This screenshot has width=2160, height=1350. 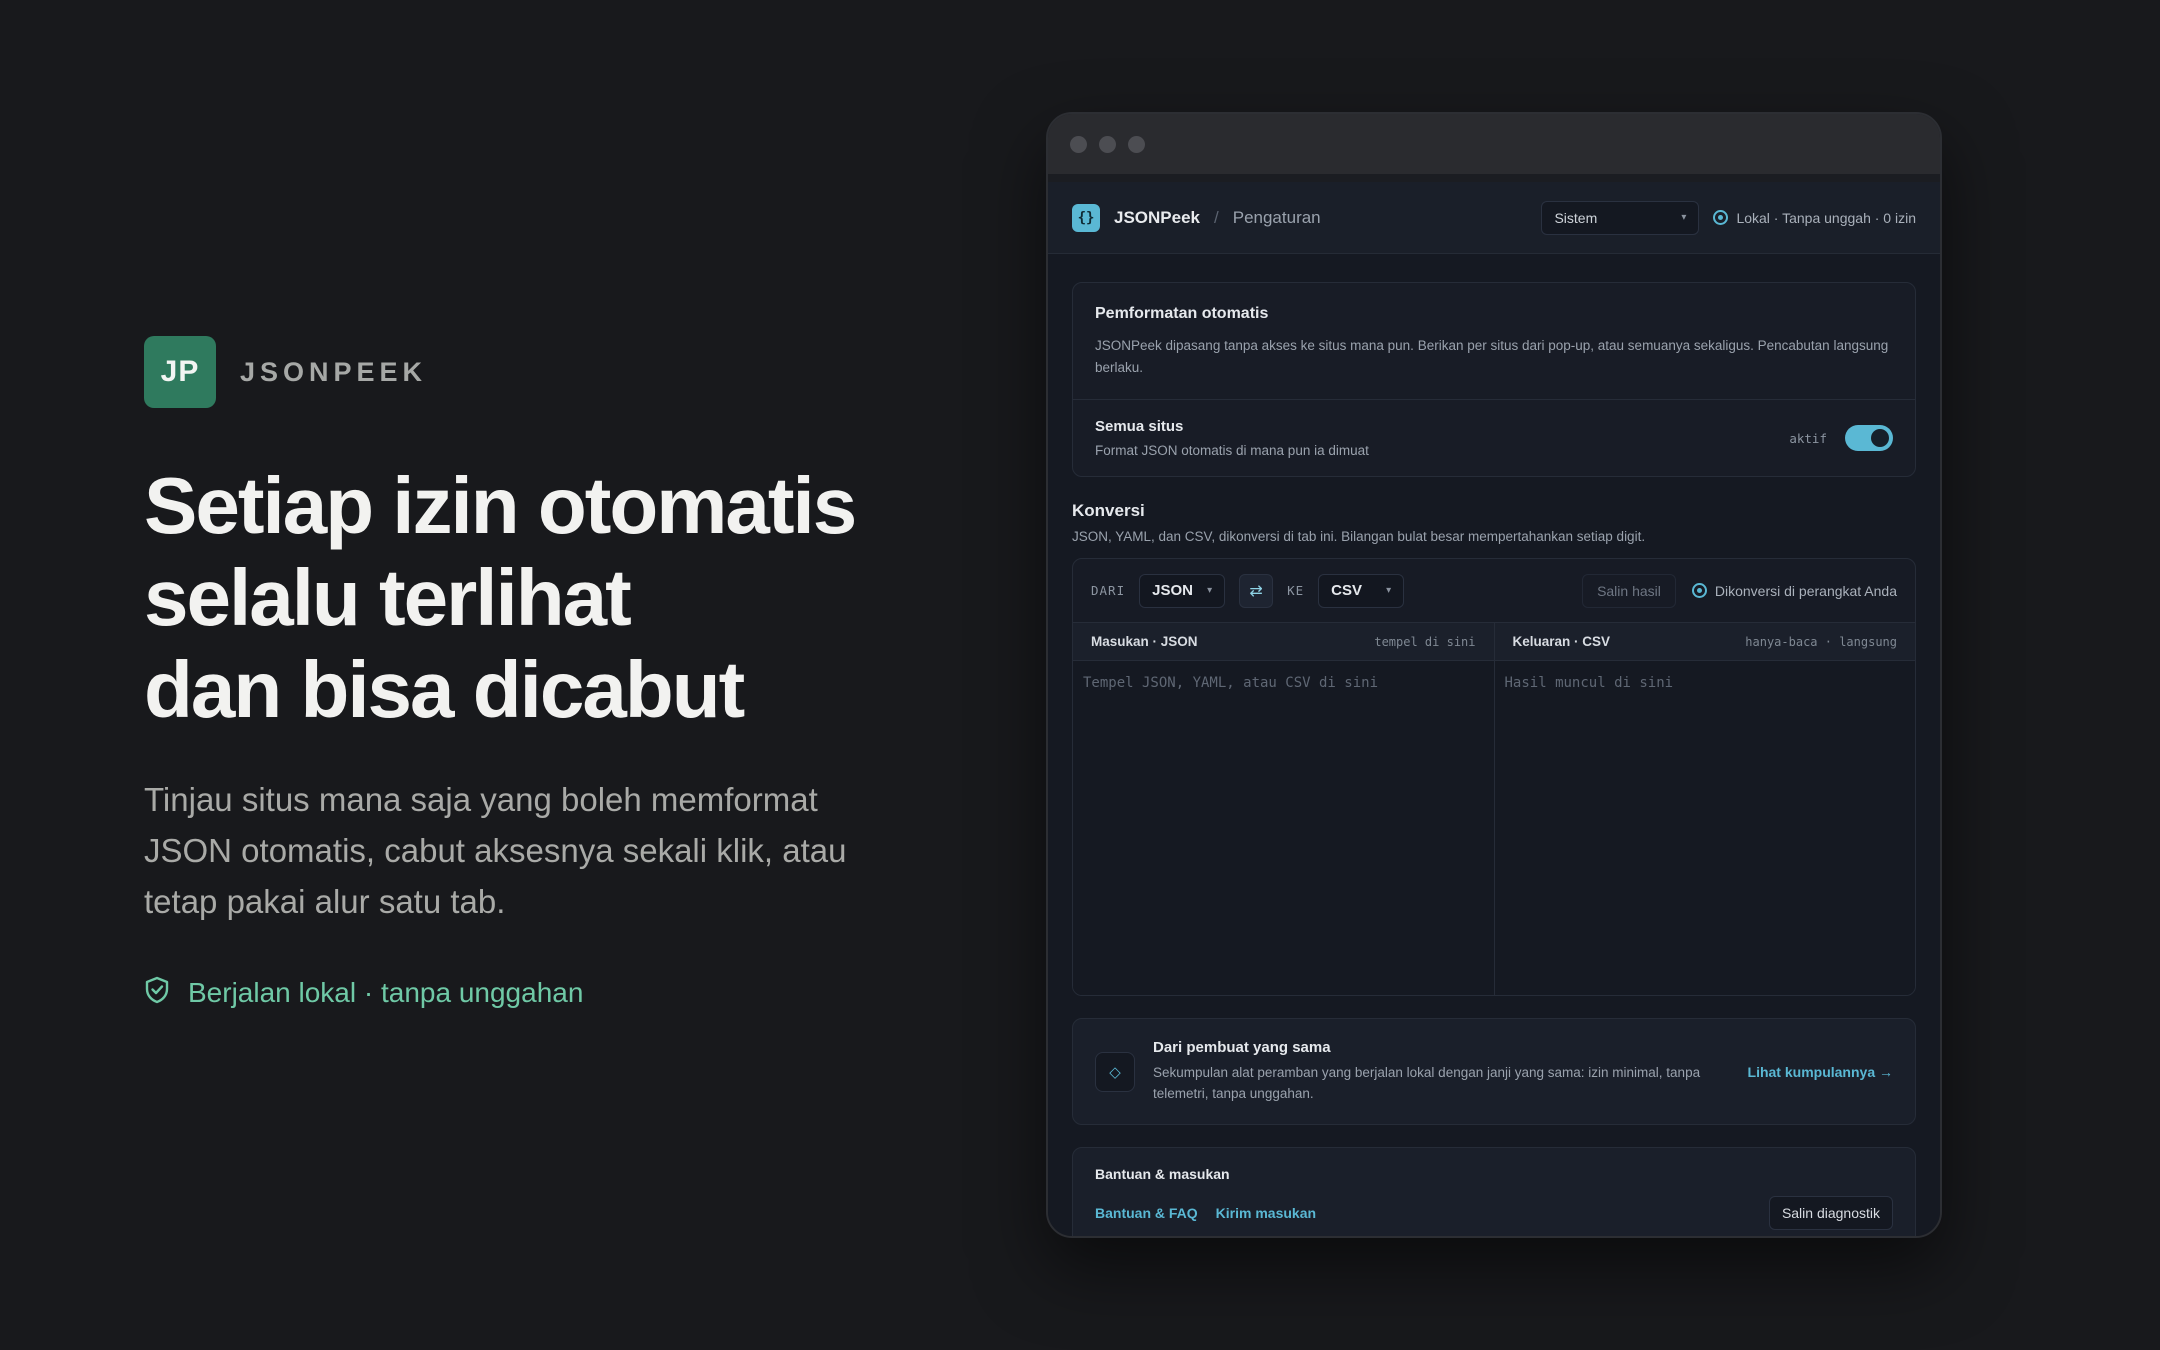 What do you see at coordinates (1620, 217) in the screenshot?
I see `theme-select: Sistem ▾` at bounding box center [1620, 217].